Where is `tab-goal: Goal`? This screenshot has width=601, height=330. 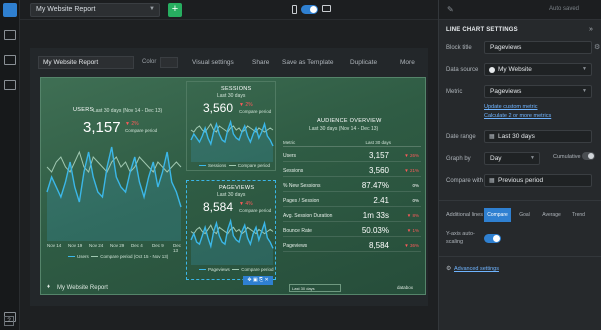 tab-goal: Goal is located at coordinates (524, 215).